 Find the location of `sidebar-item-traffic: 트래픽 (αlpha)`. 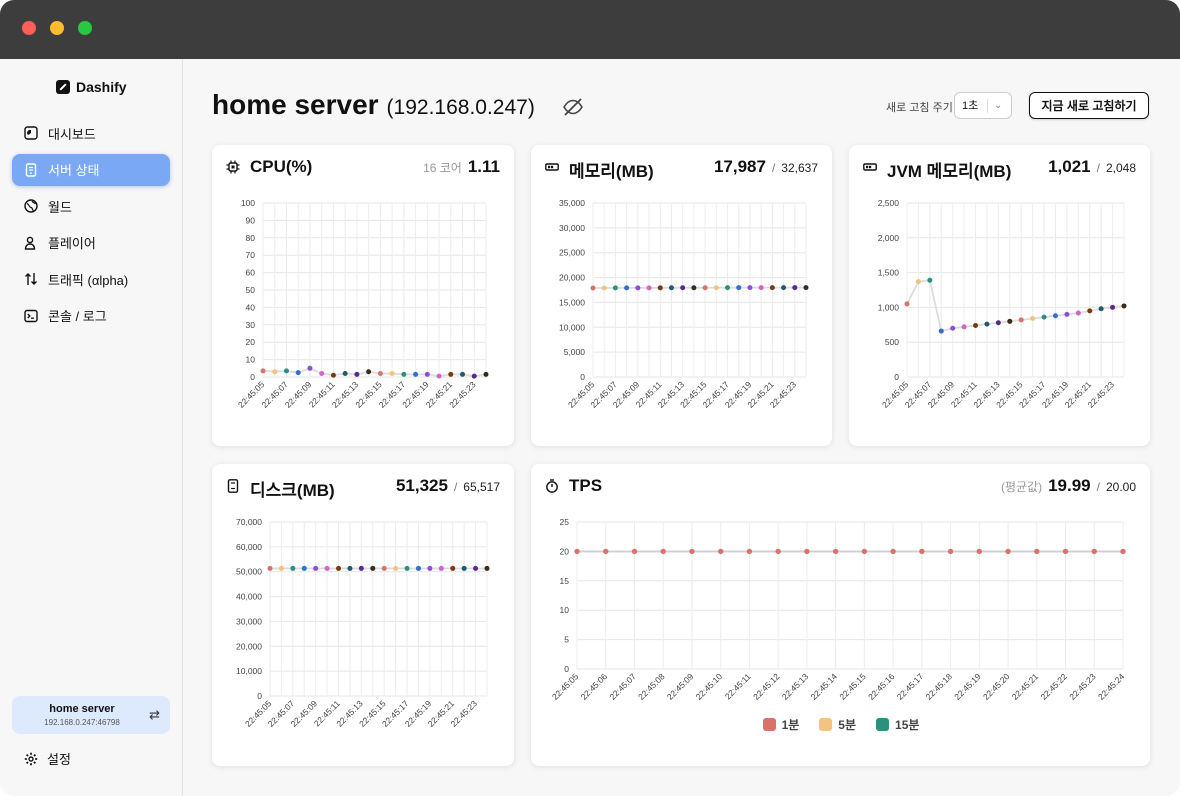

sidebar-item-traffic: 트래픽 (αlpha) is located at coordinates (91, 279).